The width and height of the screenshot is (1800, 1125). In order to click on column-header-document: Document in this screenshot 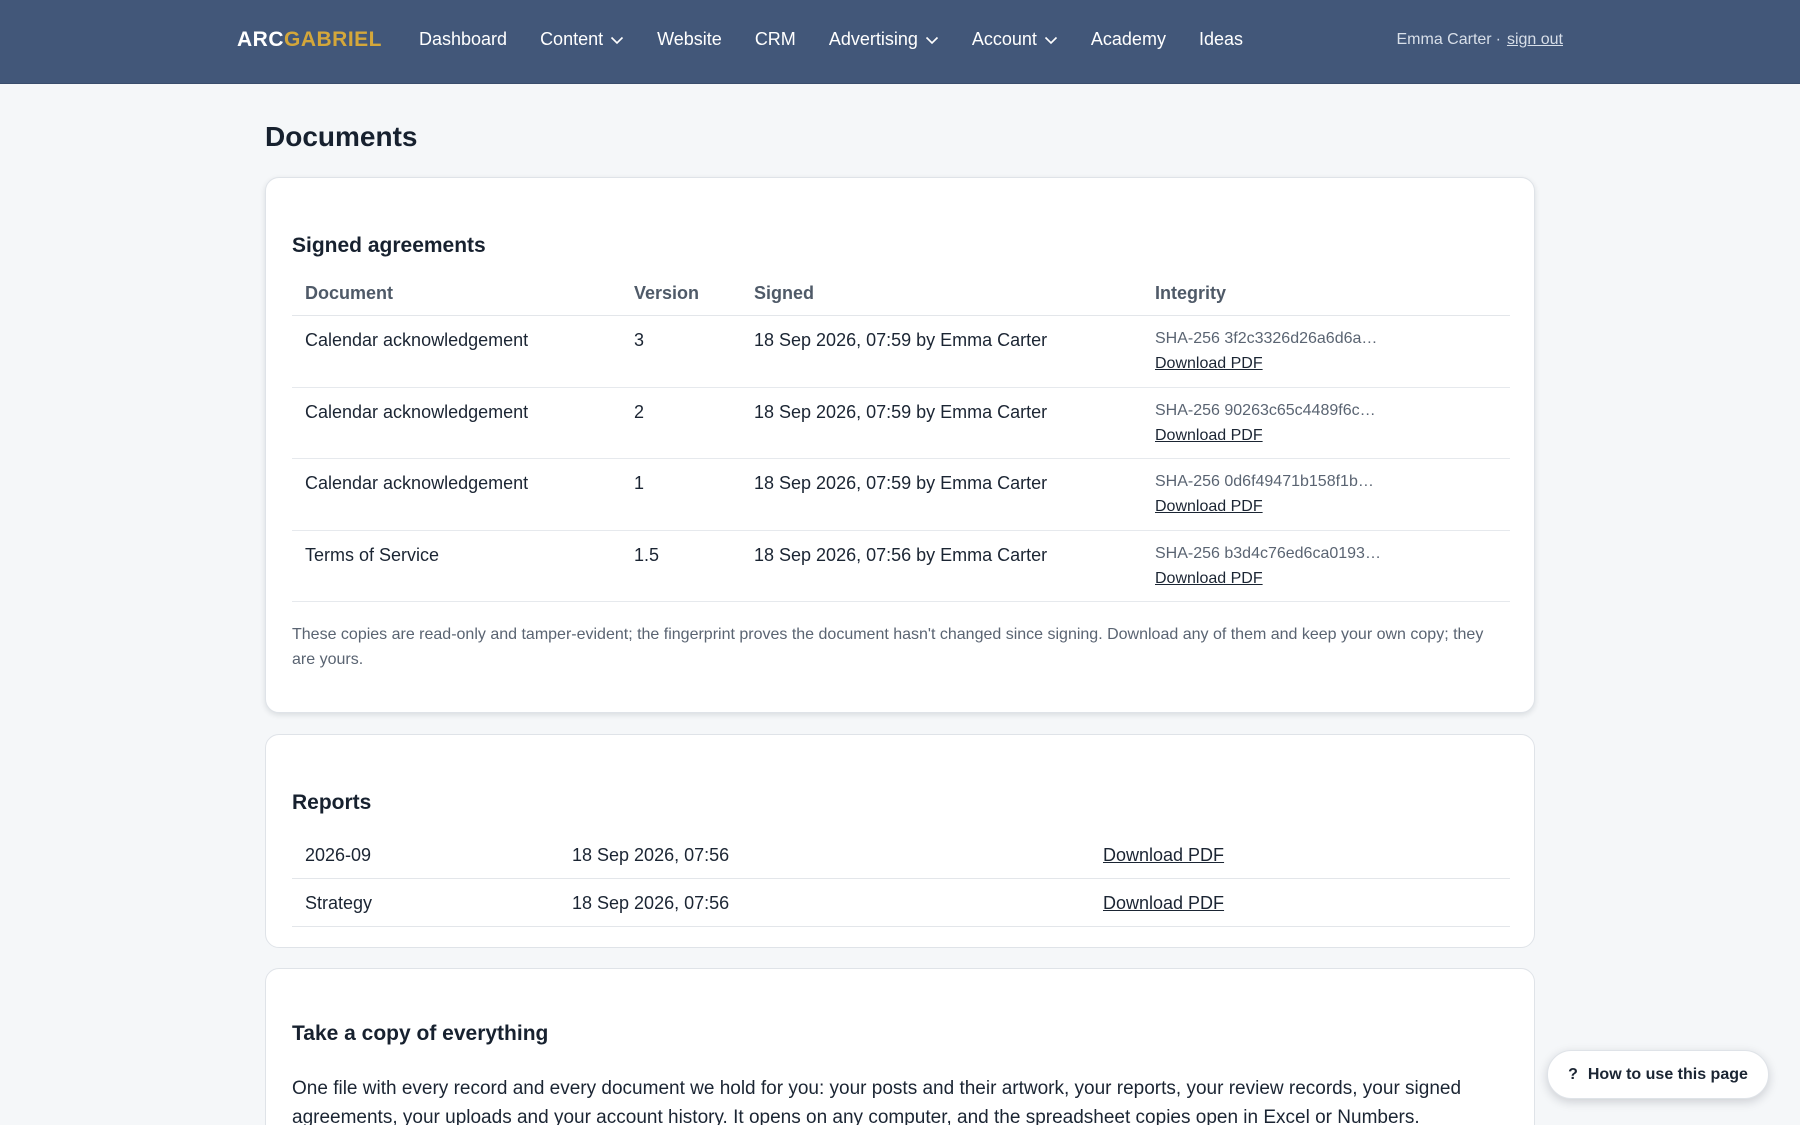, I will do `click(349, 293)`.